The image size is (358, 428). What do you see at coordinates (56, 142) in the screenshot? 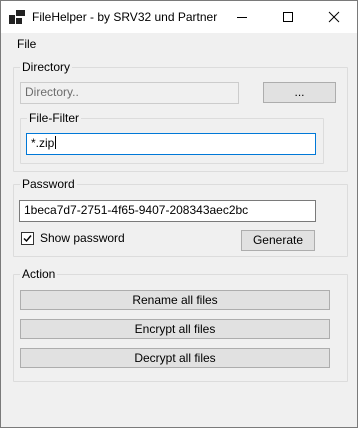
I see `text-caret` at bounding box center [56, 142].